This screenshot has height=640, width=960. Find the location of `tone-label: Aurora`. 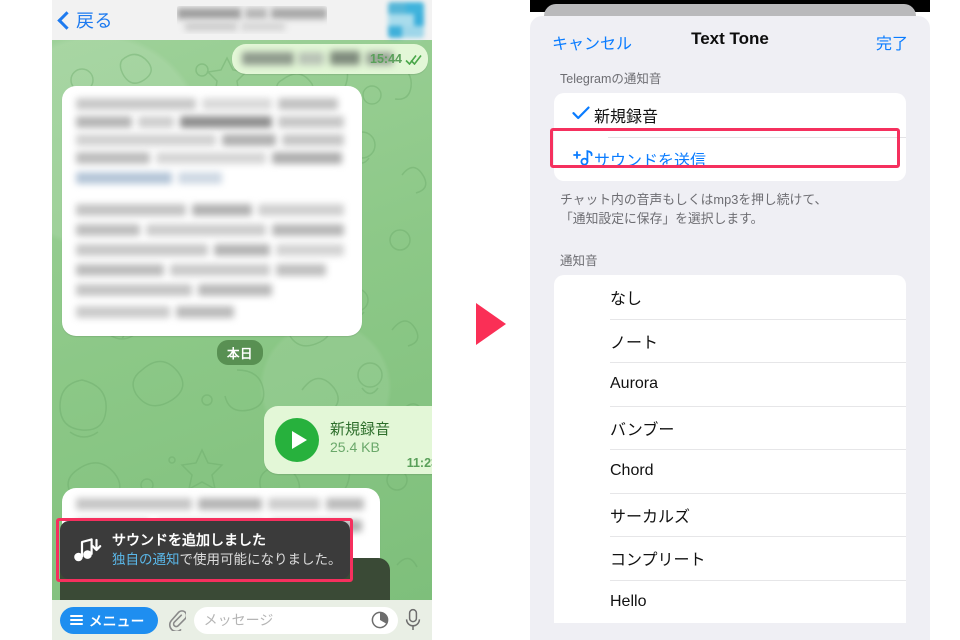

tone-label: Aurora is located at coordinates (634, 384).